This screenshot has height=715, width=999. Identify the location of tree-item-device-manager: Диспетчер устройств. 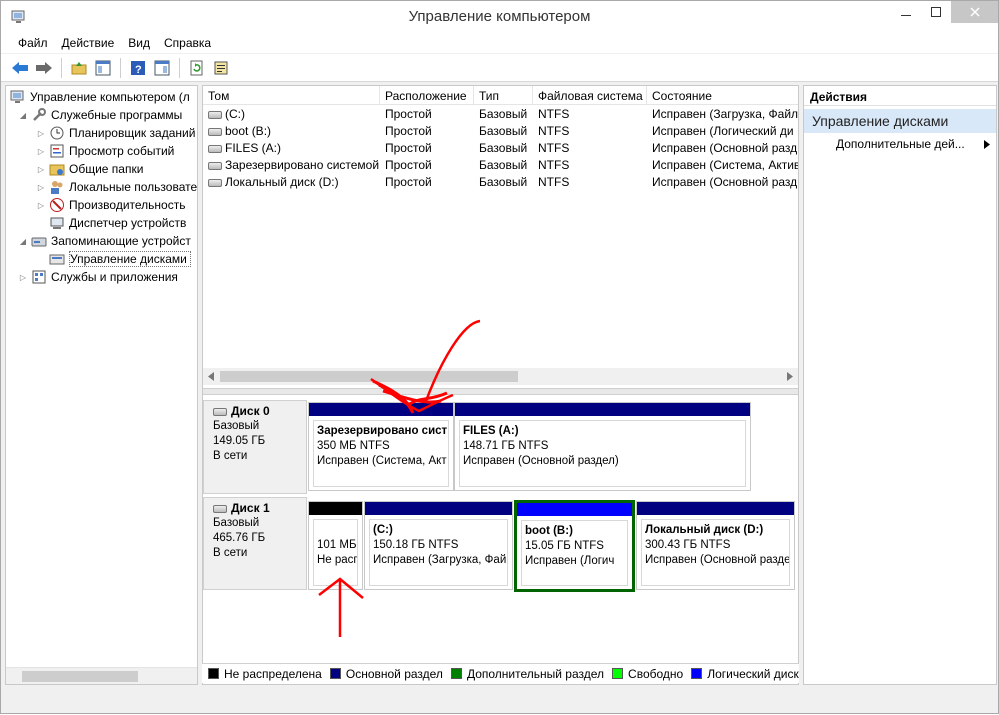
(117, 223).